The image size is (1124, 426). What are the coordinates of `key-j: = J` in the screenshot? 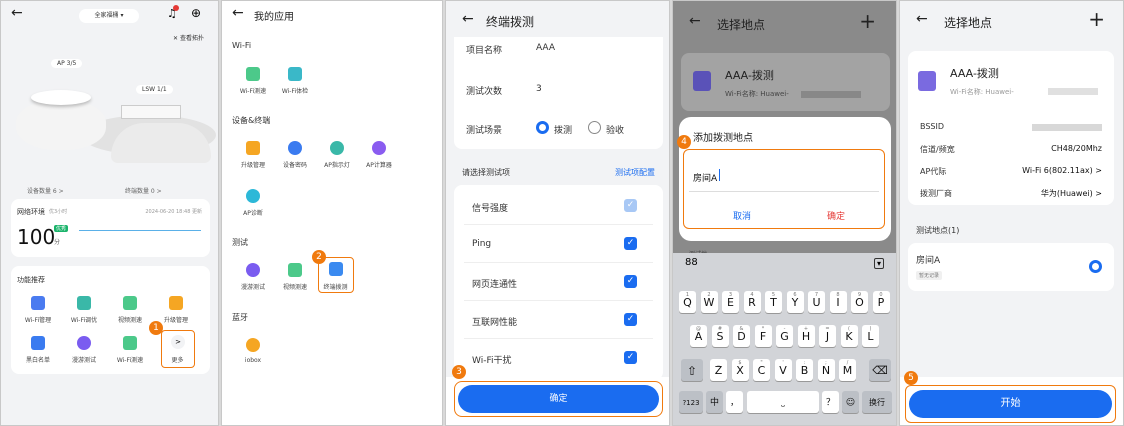 It's located at (827, 336).